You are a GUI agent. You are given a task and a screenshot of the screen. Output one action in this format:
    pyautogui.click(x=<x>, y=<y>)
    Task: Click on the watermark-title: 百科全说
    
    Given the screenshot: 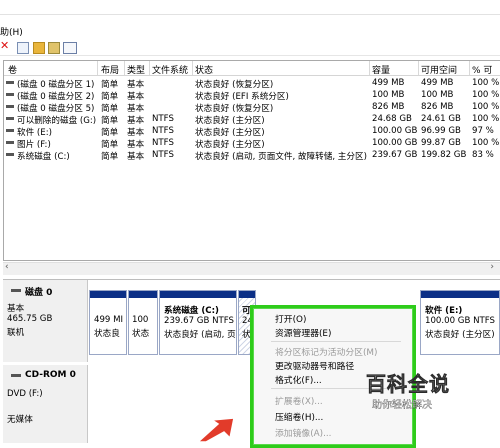 What is the action you would take?
    pyautogui.click(x=408, y=384)
    